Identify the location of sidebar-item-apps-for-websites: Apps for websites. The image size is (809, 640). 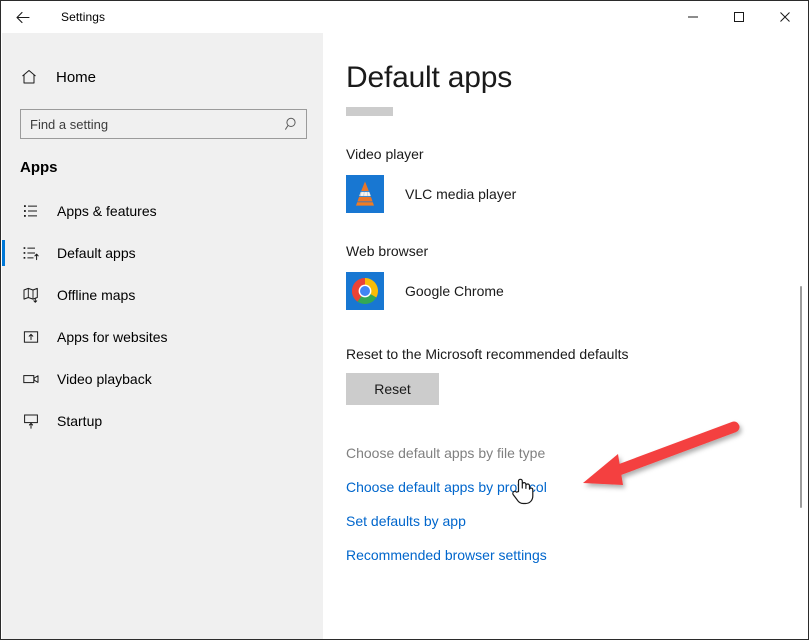
(162, 337).